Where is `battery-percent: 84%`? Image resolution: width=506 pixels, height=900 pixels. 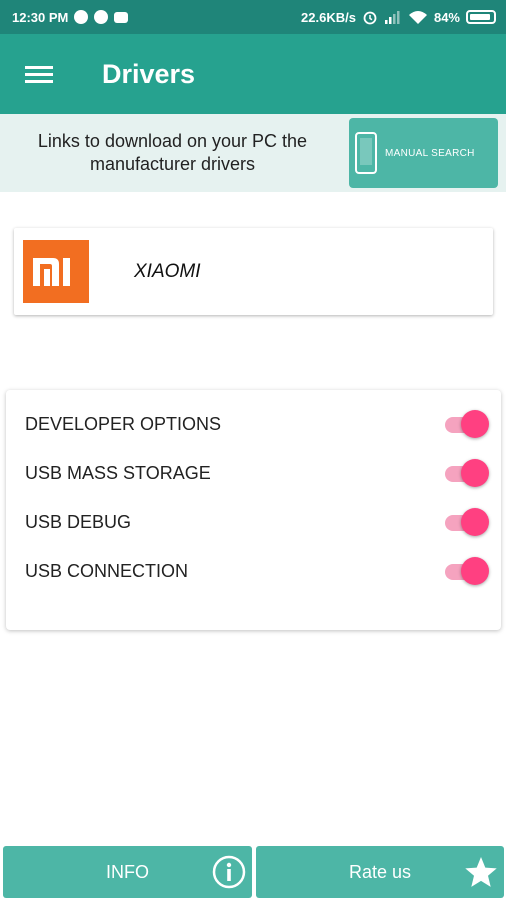
battery-percent: 84% is located at coordinates (446, 17).